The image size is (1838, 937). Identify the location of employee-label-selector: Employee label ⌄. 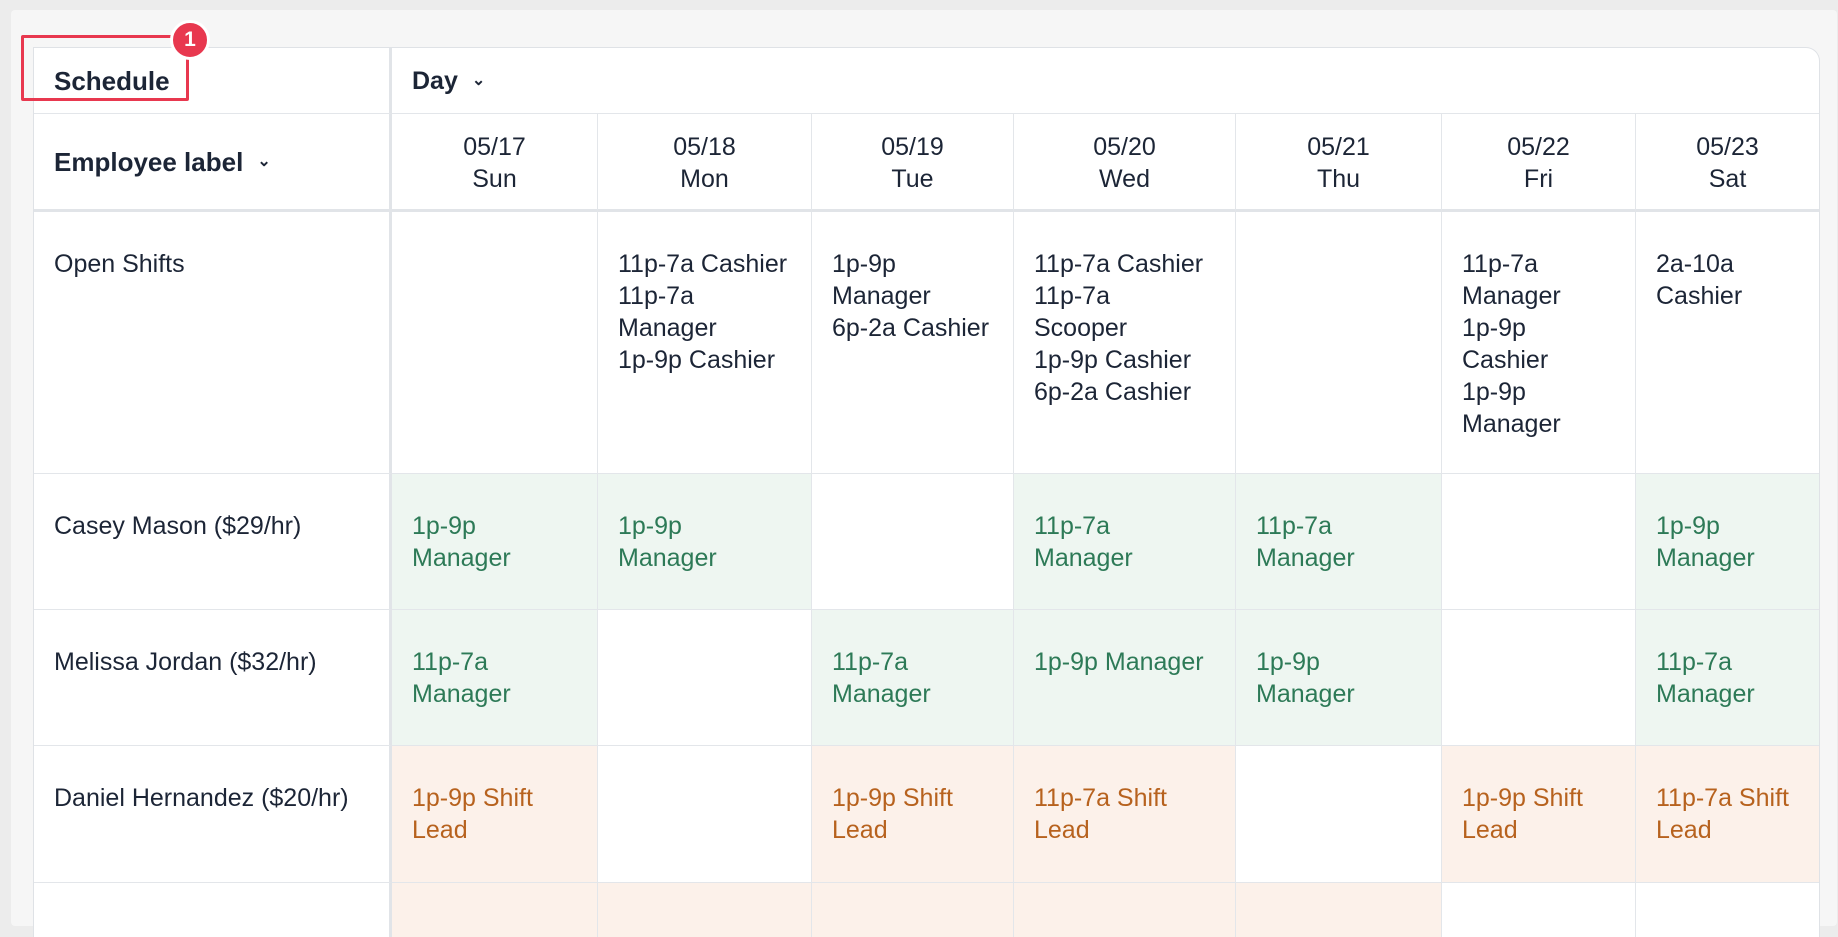
(213, 163).